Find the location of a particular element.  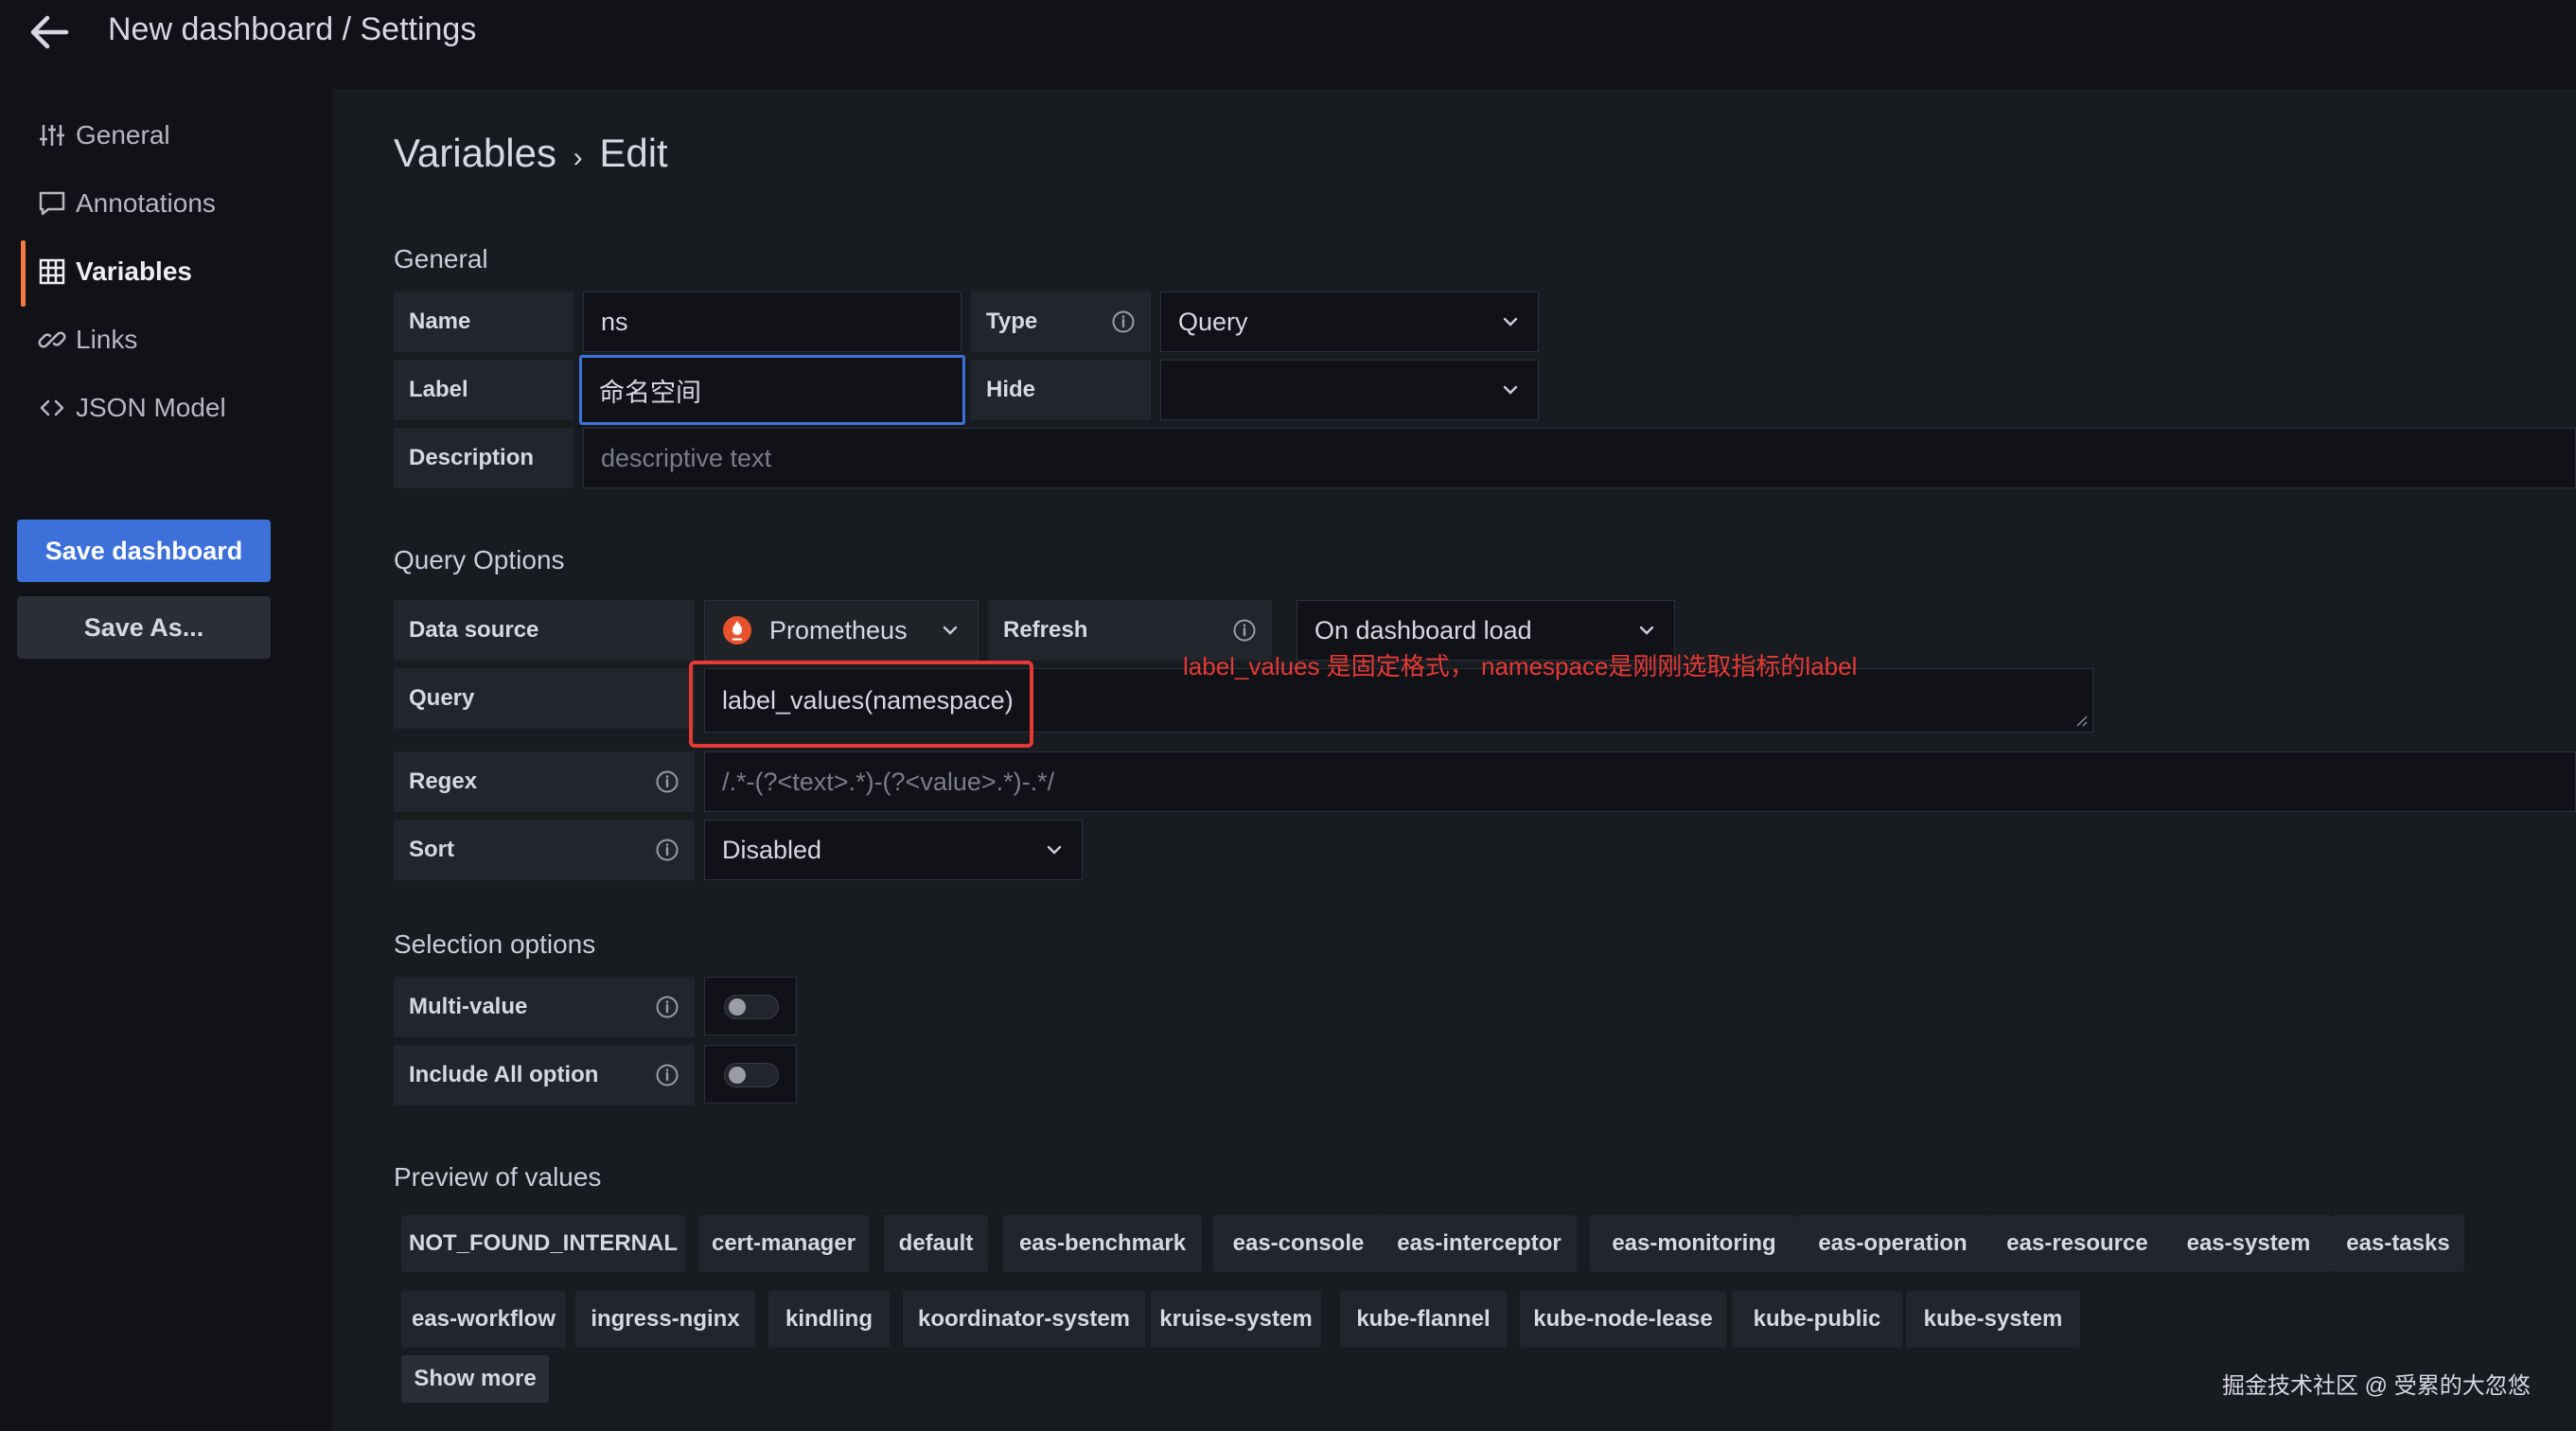

sidebar-item-links: Links is located at coordinates (87, 339).